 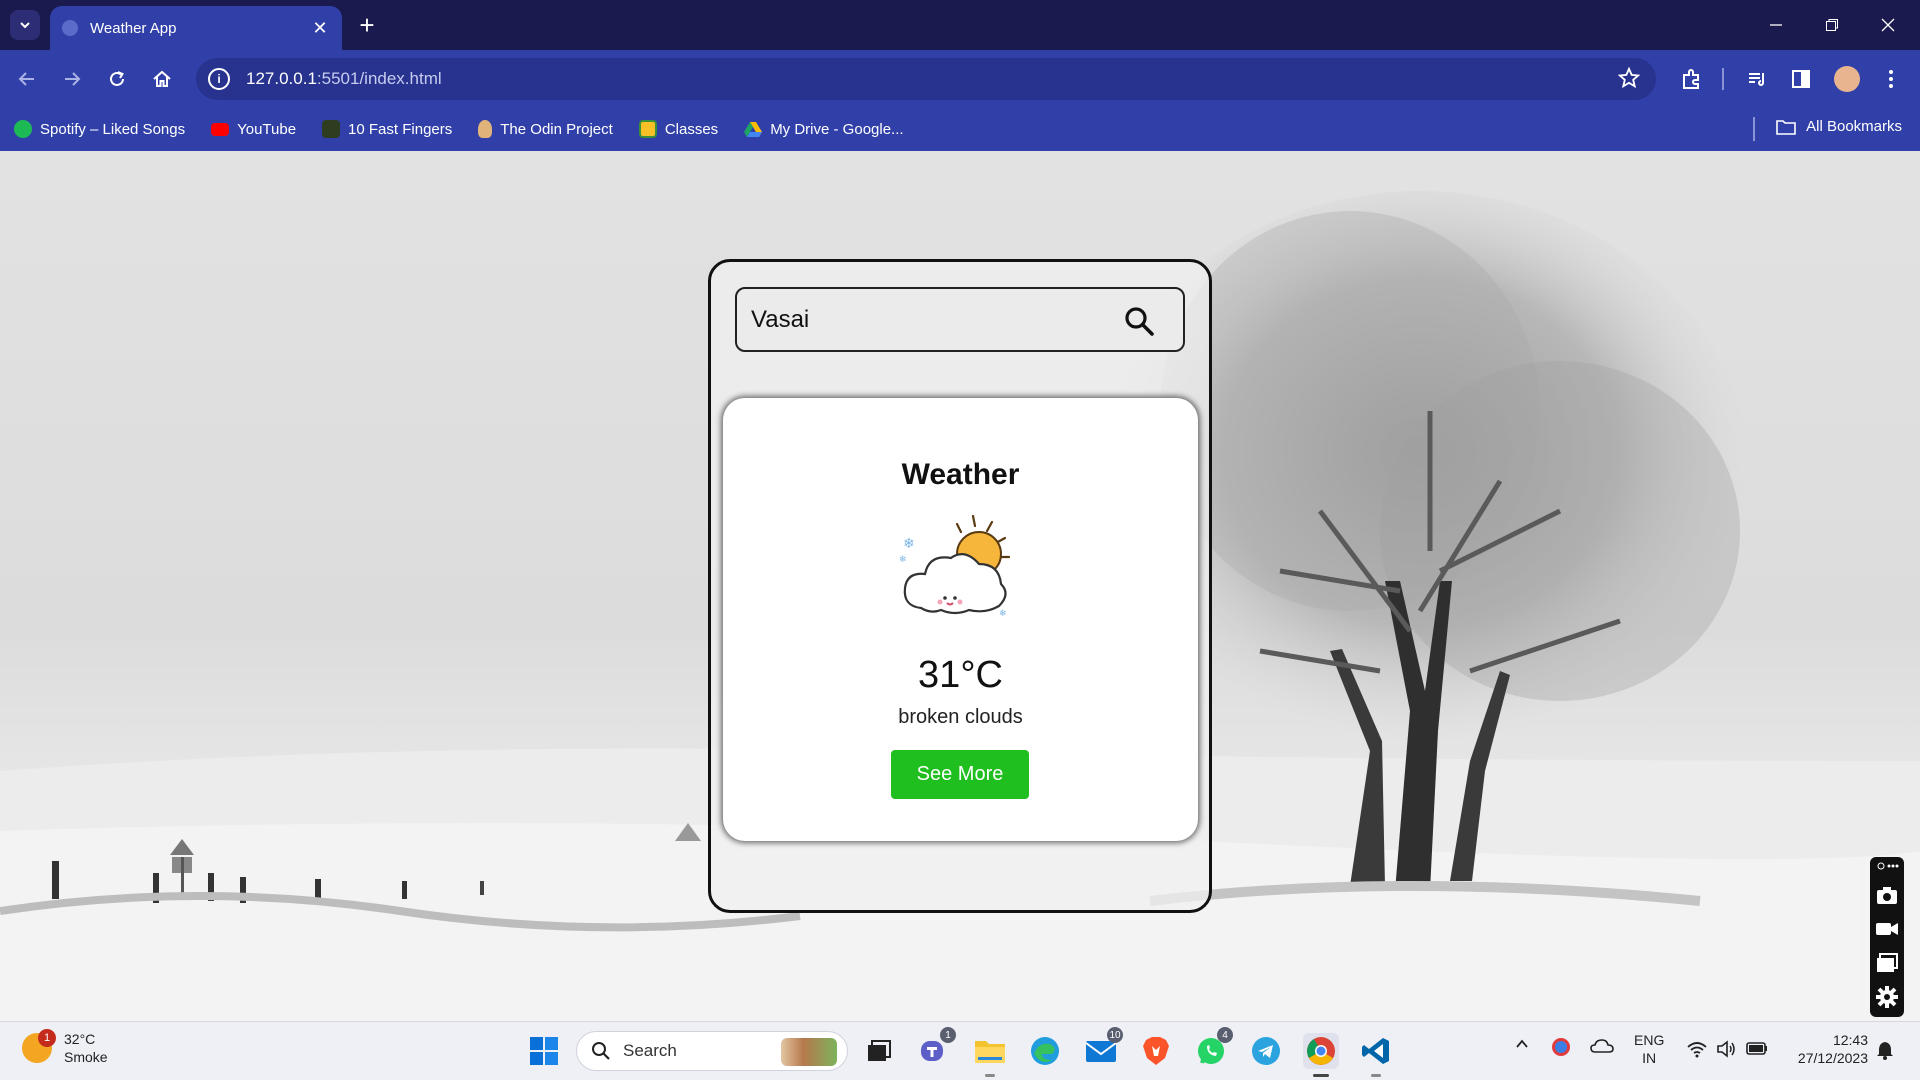 I want to click on notifications-button, so click(x=1885, y=1052).